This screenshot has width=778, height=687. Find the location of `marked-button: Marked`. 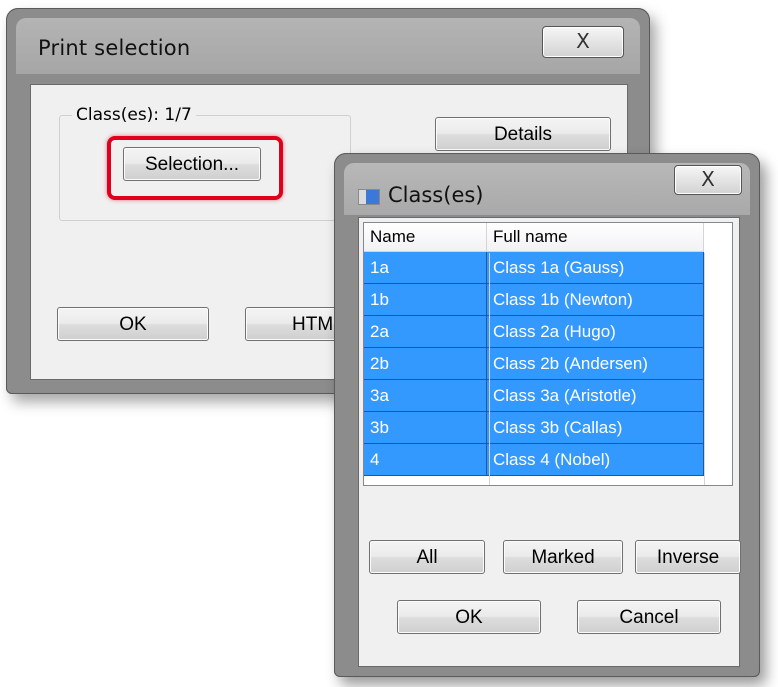

marked-button: Marked is located at coordinates (563, 557).